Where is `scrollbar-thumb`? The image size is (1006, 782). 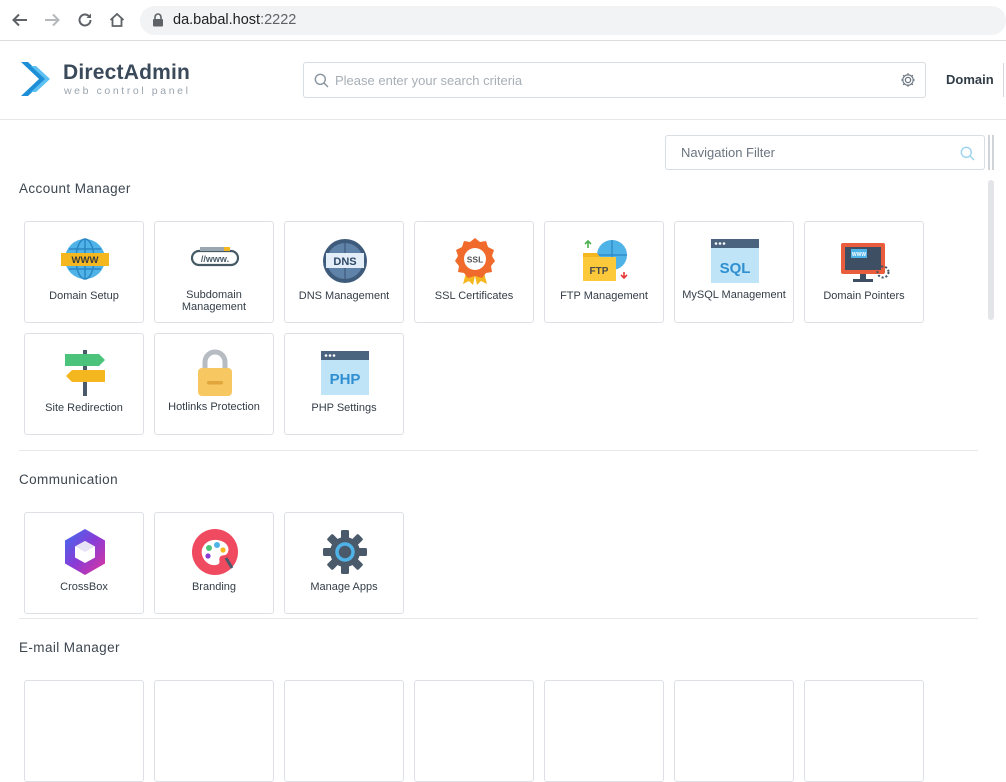
scrollbar-thumb is located at coordinates (991, 250).